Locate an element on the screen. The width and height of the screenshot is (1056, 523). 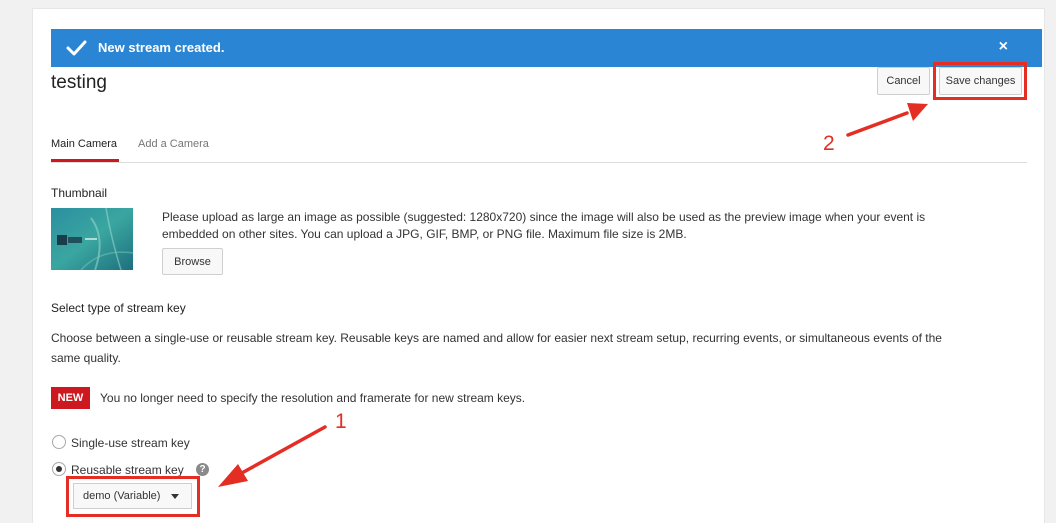
single-use-label: Single-use stream key is located at coordinates (130, 443).